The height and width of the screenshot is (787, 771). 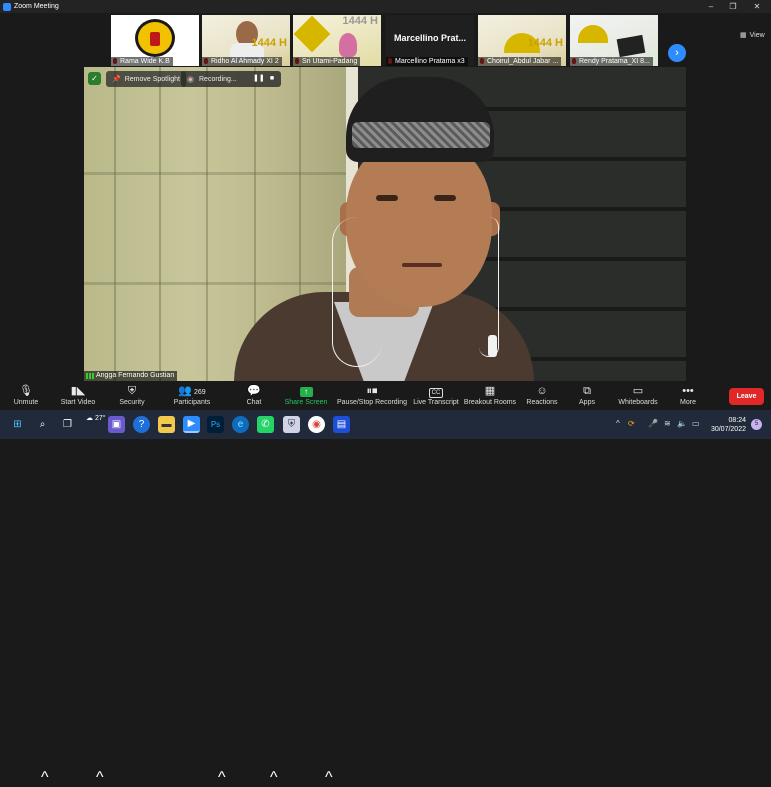 I want to click on participants-icon: 👥 269, so click(x=192, y=391).